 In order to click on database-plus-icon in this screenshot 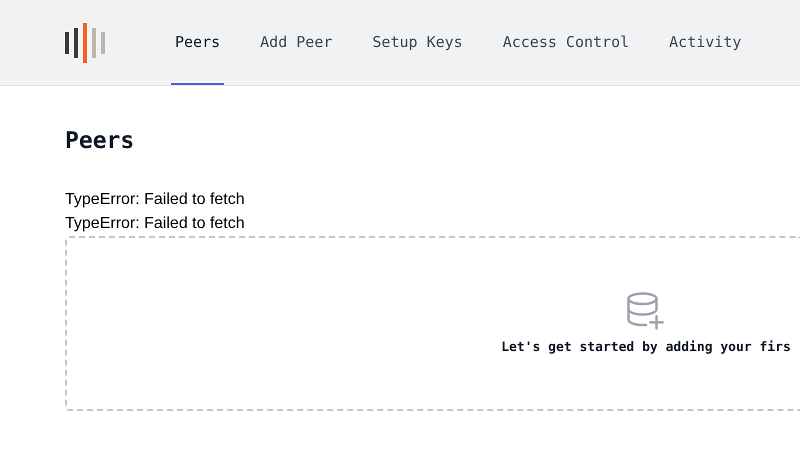, I will do `click(646, 311)`.